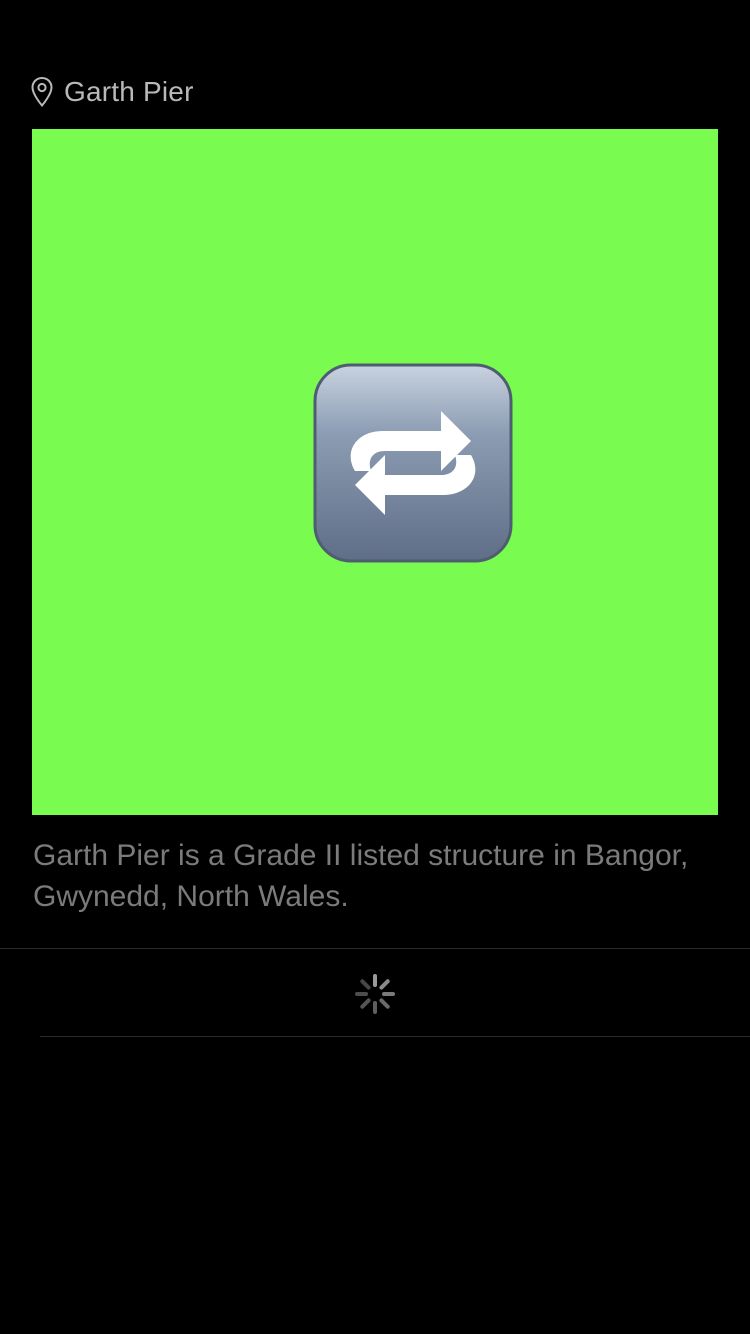 Image resolution: width=750 pixels, height=1334 pixels. Describe the element at coordinates (42, 92) in the screenshot. I see `location-pin-icon` at that location.